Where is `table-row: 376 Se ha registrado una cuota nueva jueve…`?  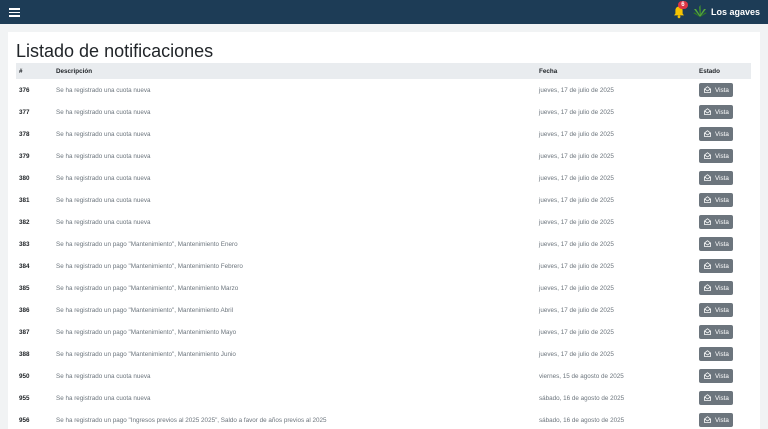
table-row: 376 Se ha registrado una cuota nueva jueve… is located at coordinates (383, 90).